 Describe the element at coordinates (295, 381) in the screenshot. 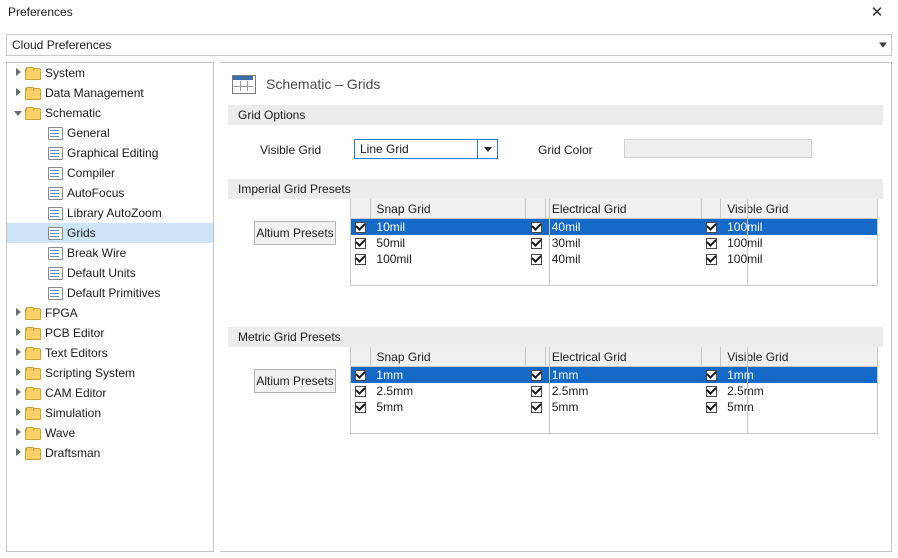

I see `metric-altium-presets-button: Altium Presets` at that location.